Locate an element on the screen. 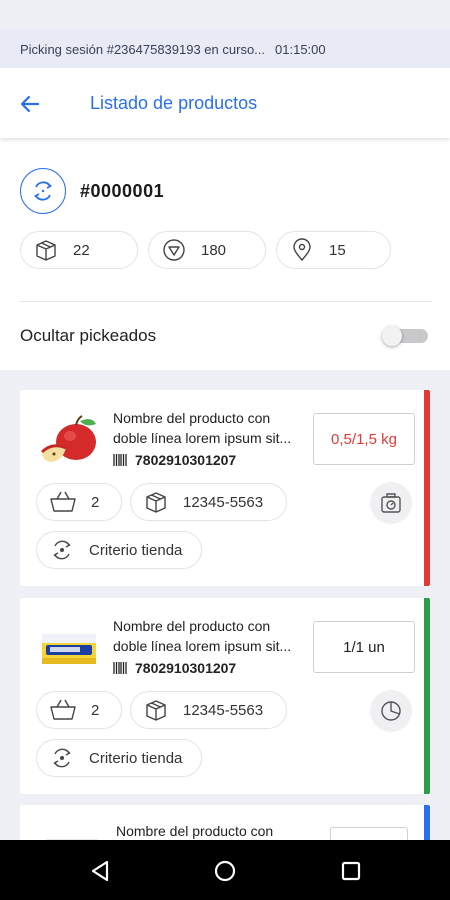  product-name: Nombre del producto con is located at coordinates (215, 831).